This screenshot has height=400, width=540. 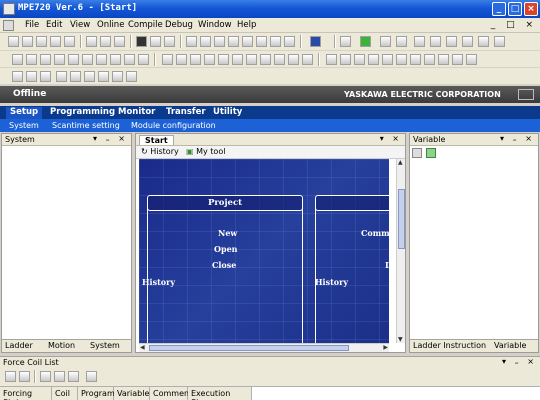 I want to click on copy-icon, so click(x=105, y=41).